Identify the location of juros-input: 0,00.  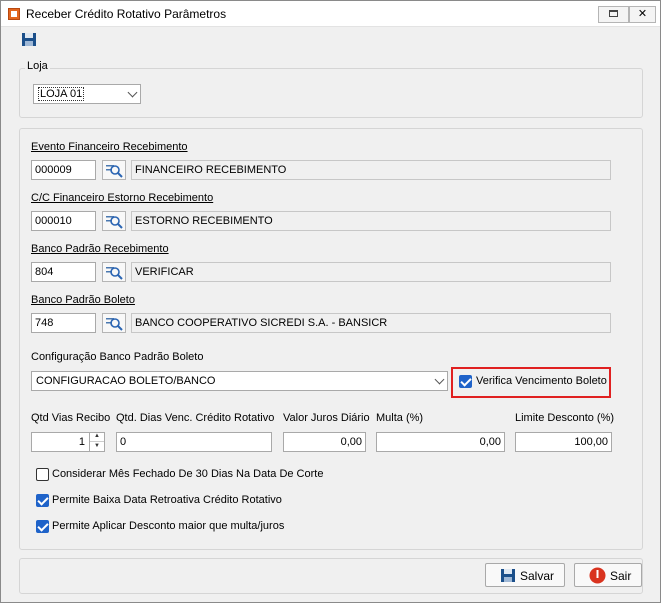
(324, 442).